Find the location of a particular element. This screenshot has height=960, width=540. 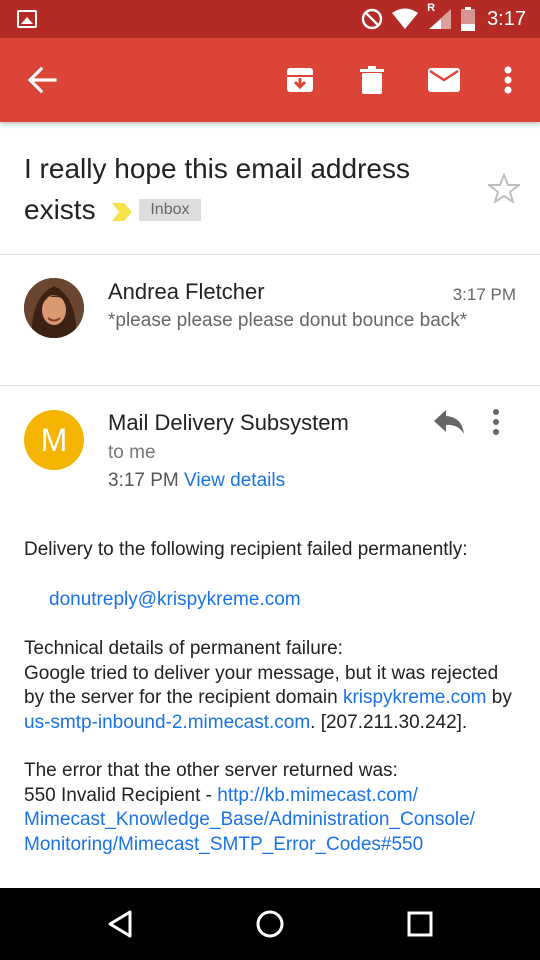

mail-icon is located at coordinates (444, 80).